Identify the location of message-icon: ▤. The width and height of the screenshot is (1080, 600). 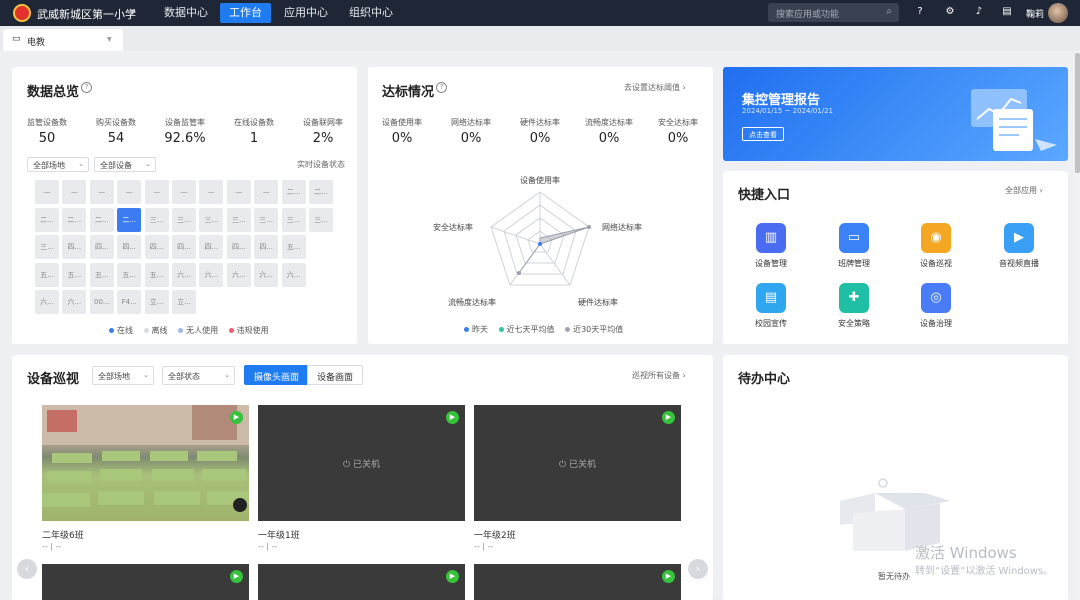
(1007, 12).